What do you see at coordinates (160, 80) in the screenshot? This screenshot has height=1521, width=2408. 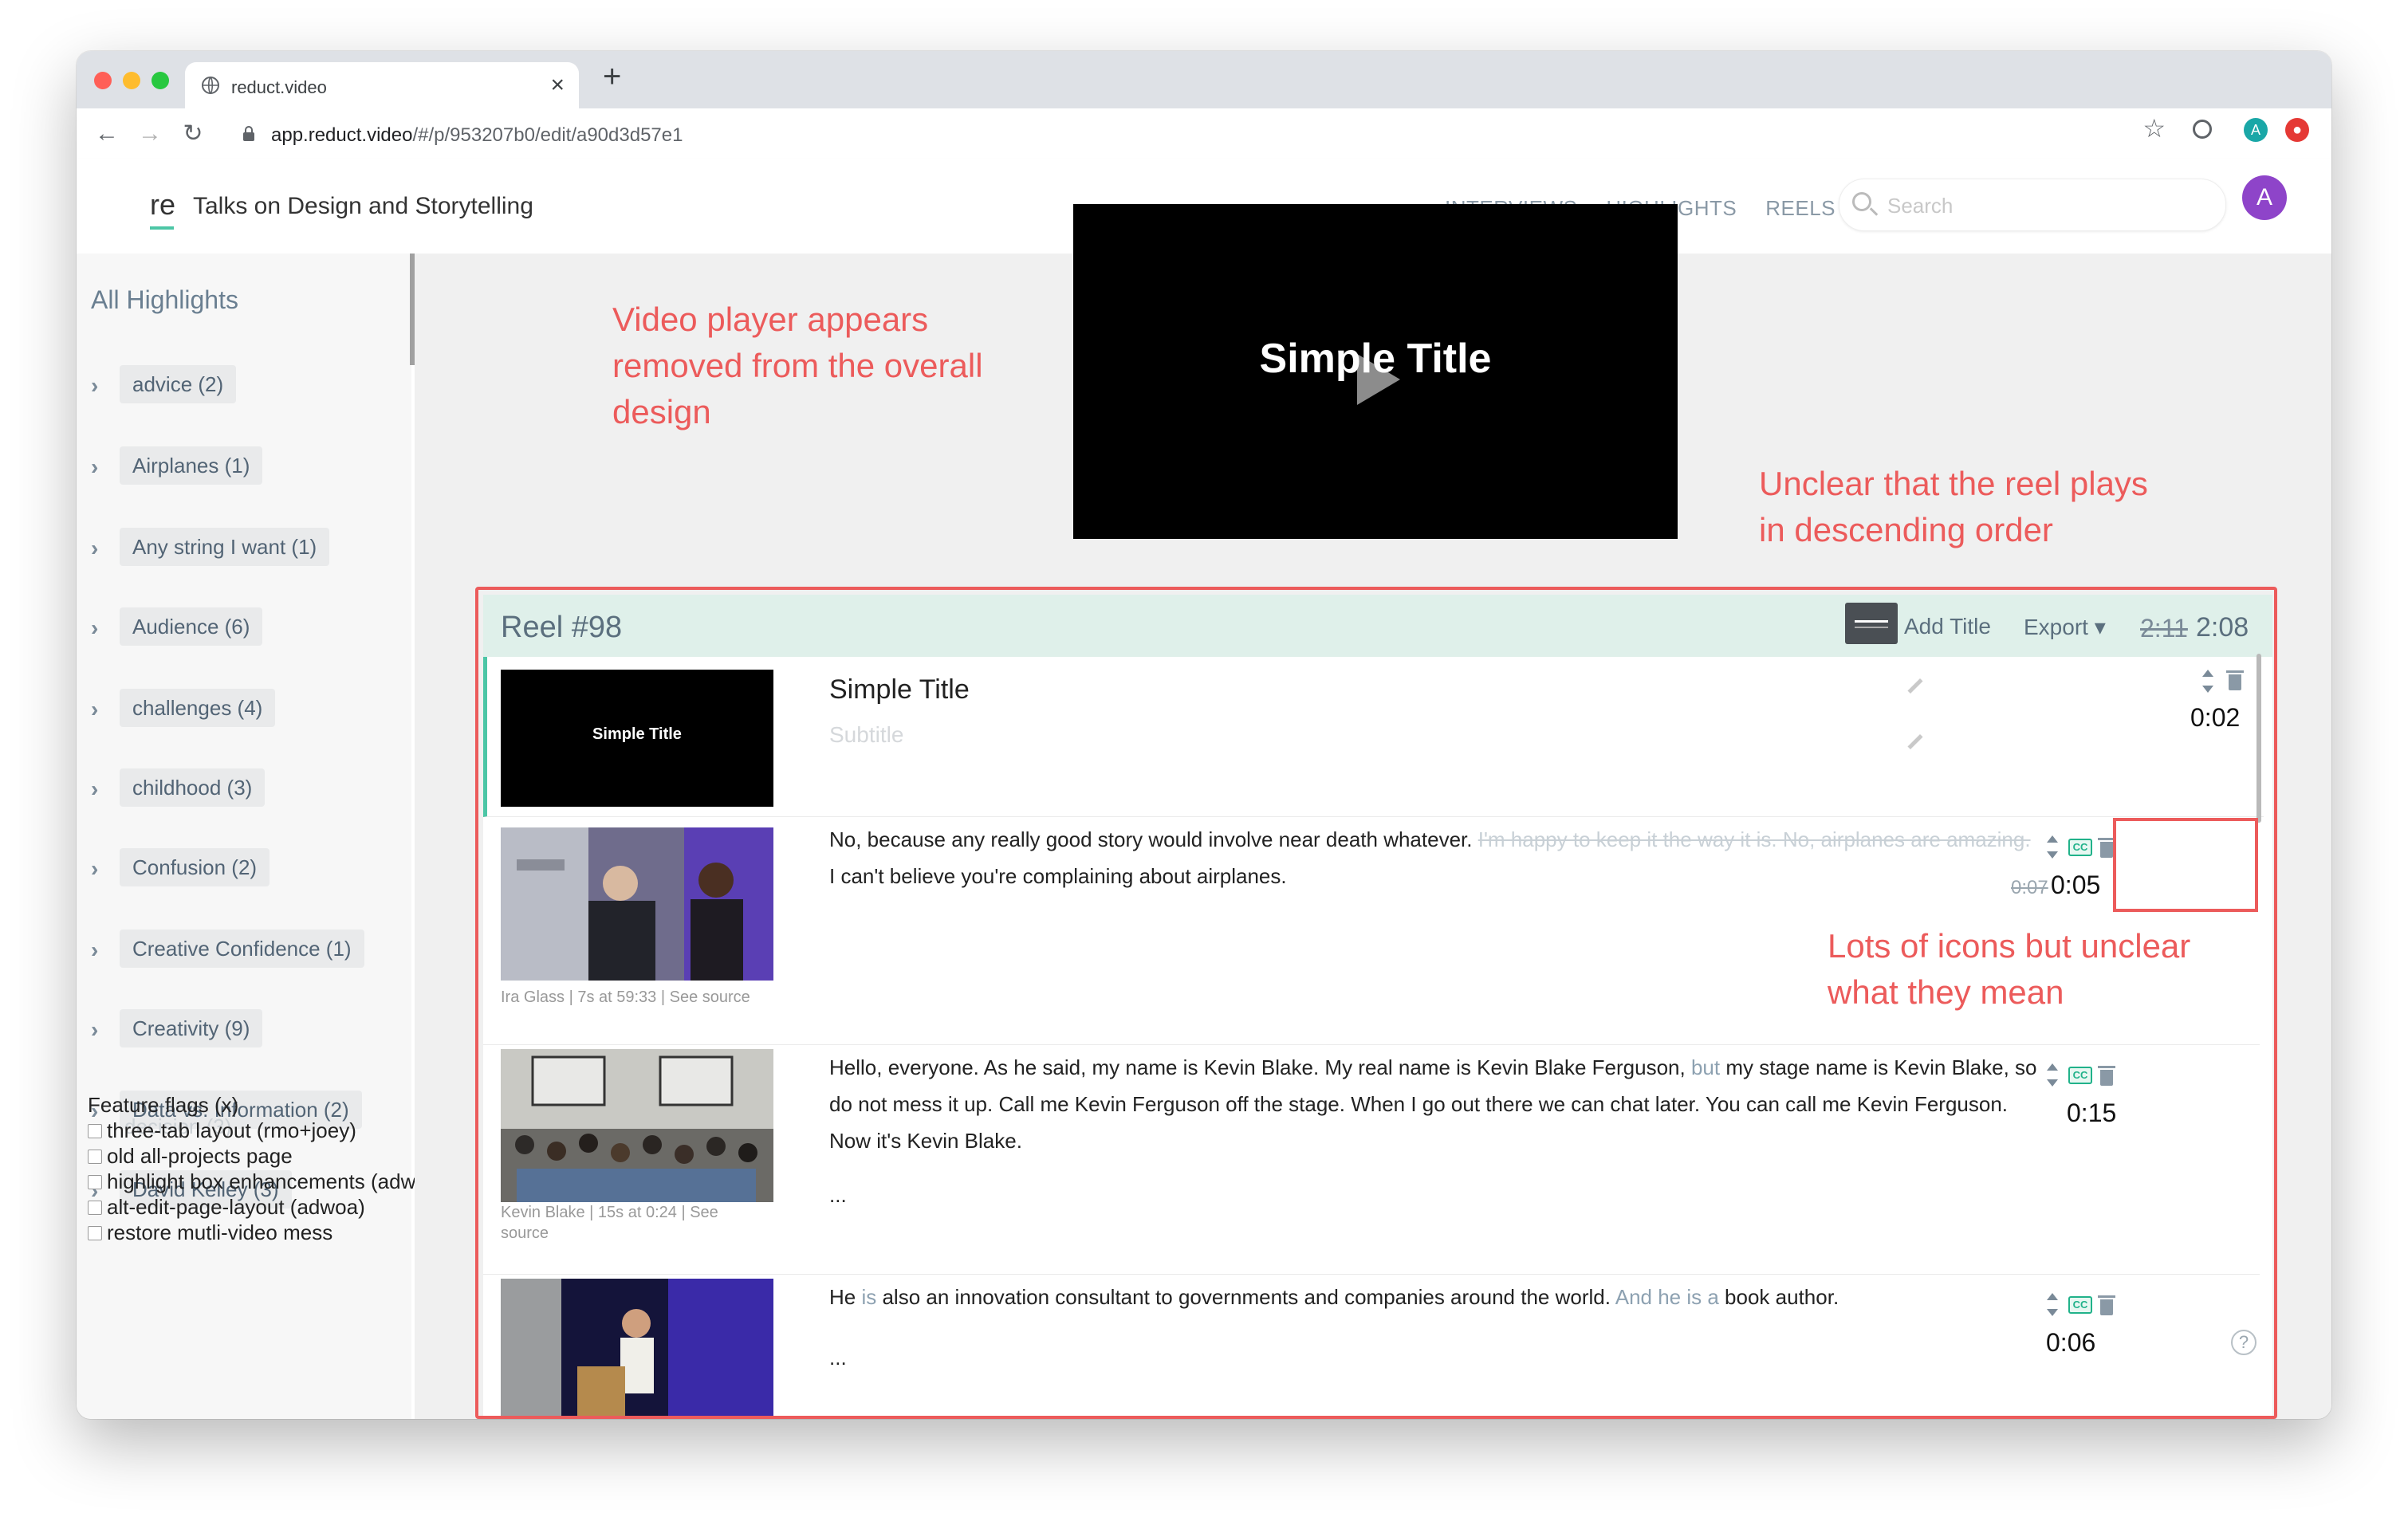 I see `maximize-window-button` at bounding box center [160, 80].